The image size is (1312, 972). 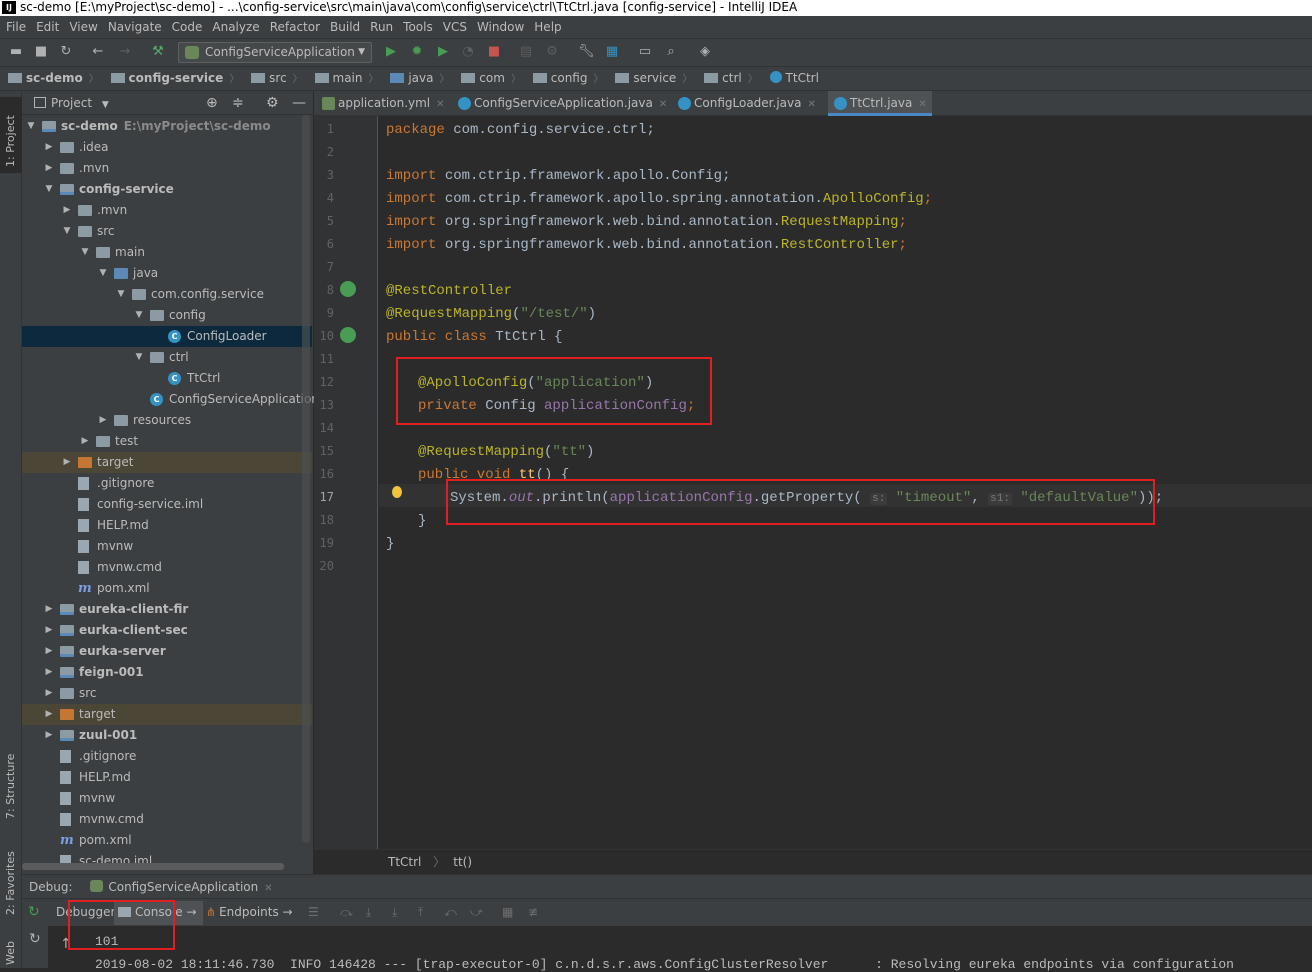 What do you see at coordinates (671, 52) in the screenshot?
I see `search-icon: ⌕` at bounding box center [671, 52].